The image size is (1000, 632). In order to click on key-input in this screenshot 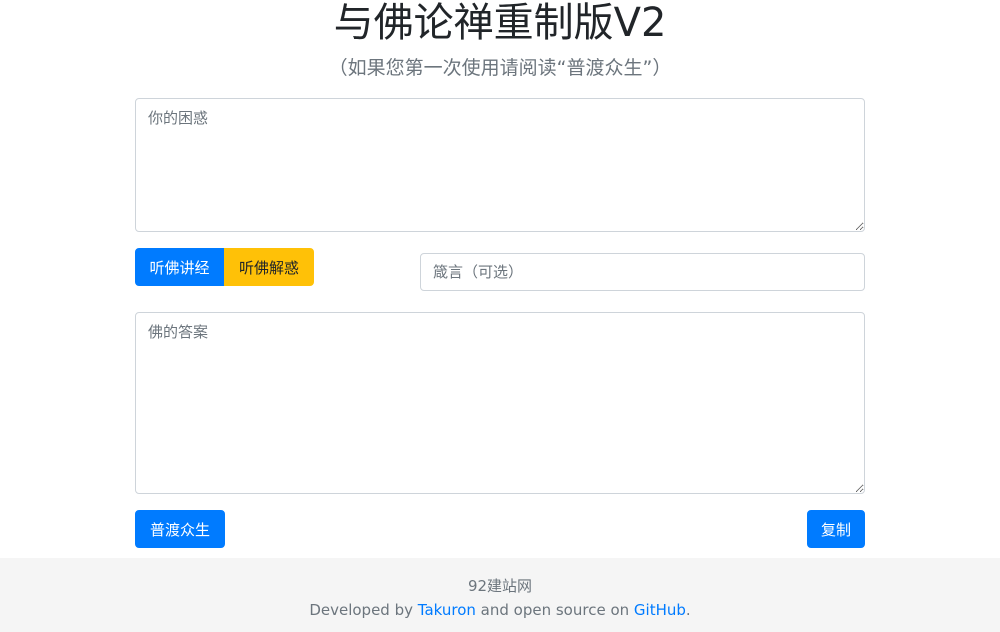, I will do `click(642, 272)`.